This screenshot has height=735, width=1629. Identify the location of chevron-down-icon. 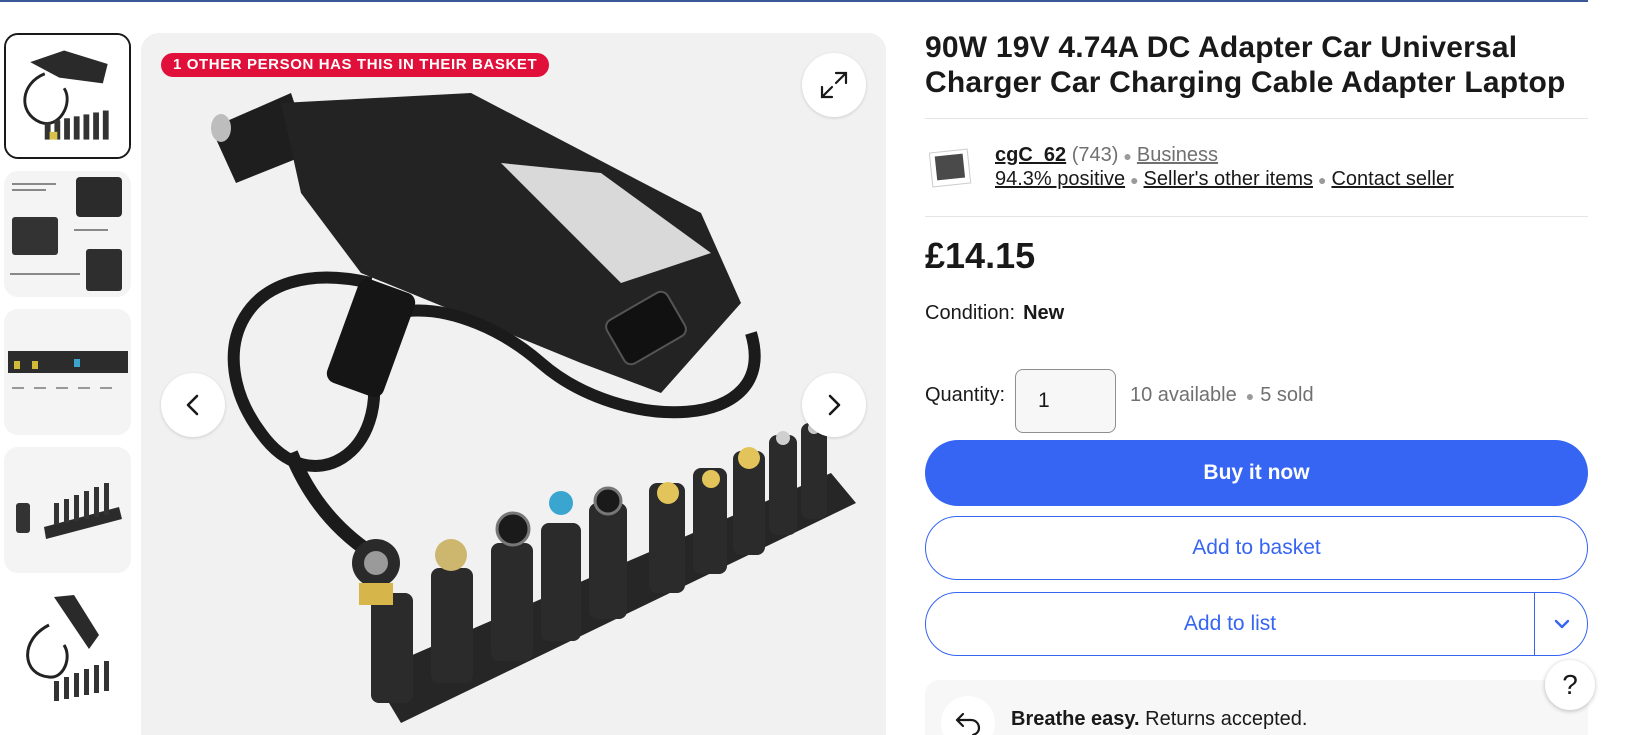
(1561, 624).